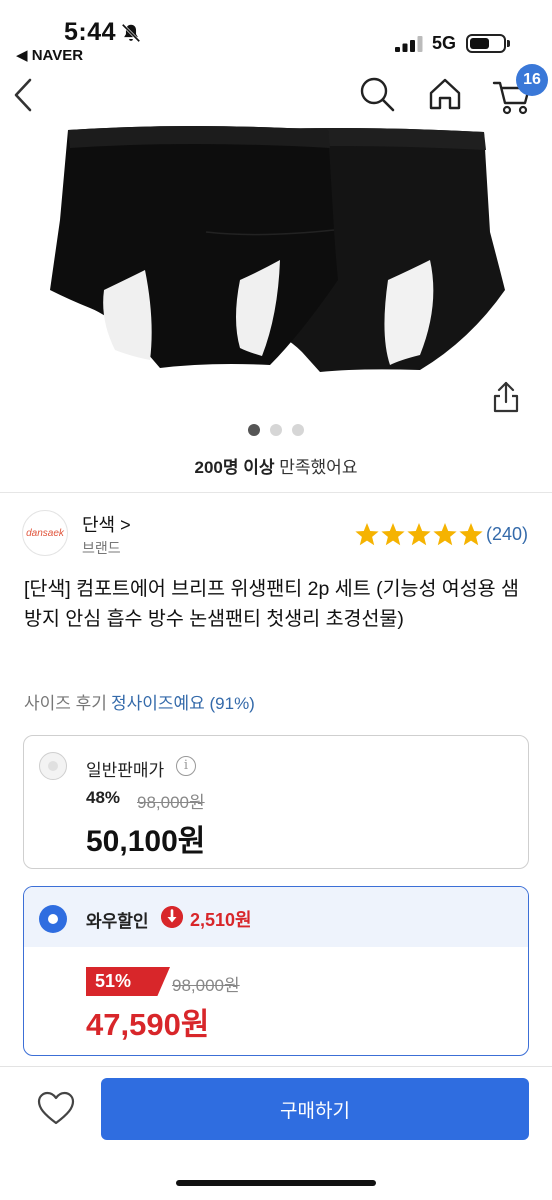 This screenshot has width=552, height=1200. Describe the element at coordinates (276, 802) in the screenshot. I see `option-normal-price: 일반판매가 i 48% 98,000원 50,100원` at that location.